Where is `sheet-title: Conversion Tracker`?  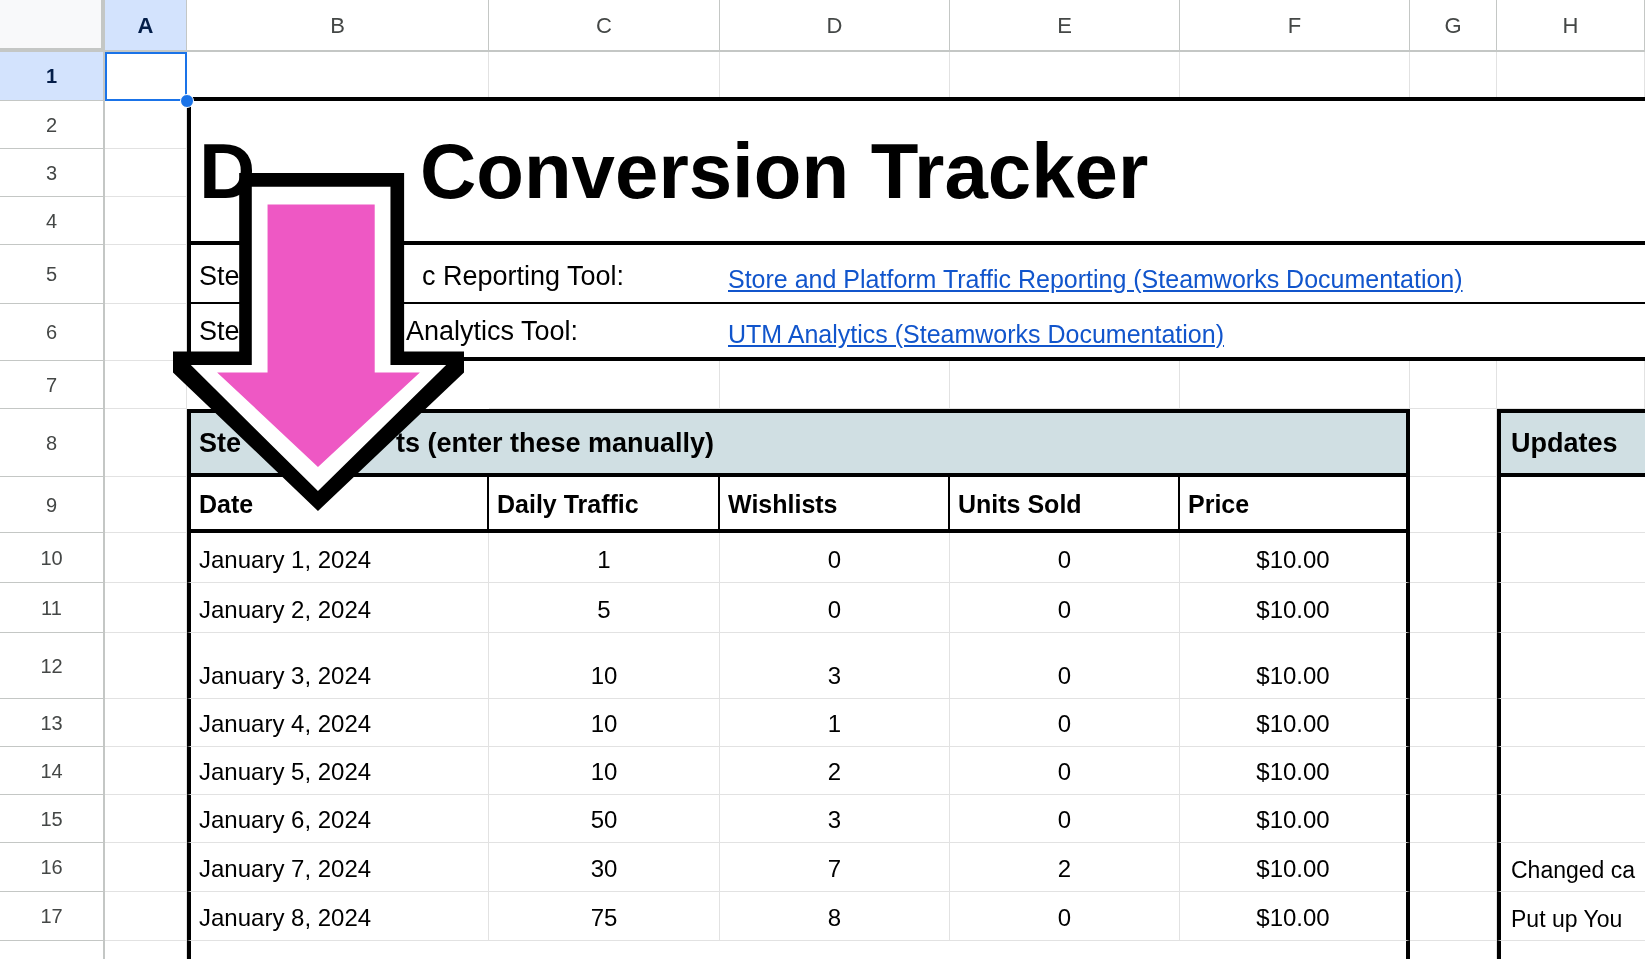 sheet-title: Conversion Tracker is located at coordinates (784, 171).